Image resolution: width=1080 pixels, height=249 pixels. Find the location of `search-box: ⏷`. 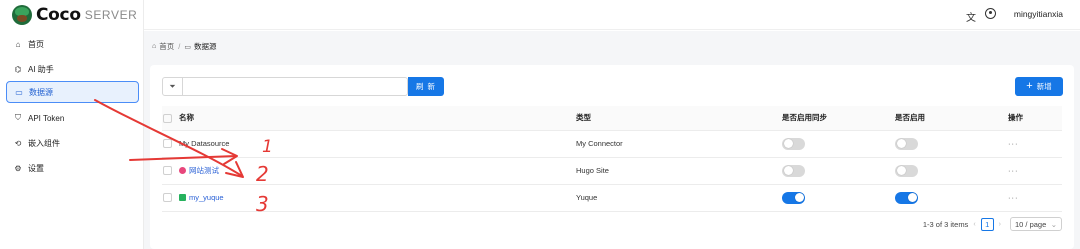

search-box: ⏷ is located at coordinates (285, 86).